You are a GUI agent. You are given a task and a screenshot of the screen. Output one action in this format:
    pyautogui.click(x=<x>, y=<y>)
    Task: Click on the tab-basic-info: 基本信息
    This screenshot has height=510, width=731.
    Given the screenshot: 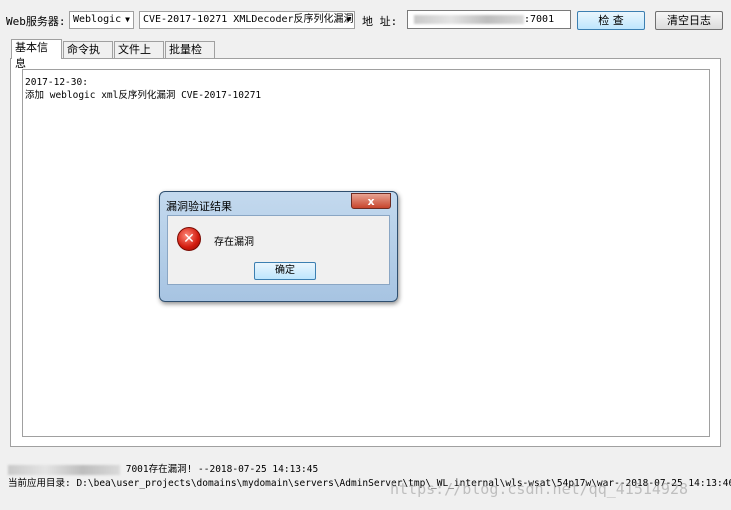 What is the action you would take?
    pyautogui.click(x=36, y=54)
    